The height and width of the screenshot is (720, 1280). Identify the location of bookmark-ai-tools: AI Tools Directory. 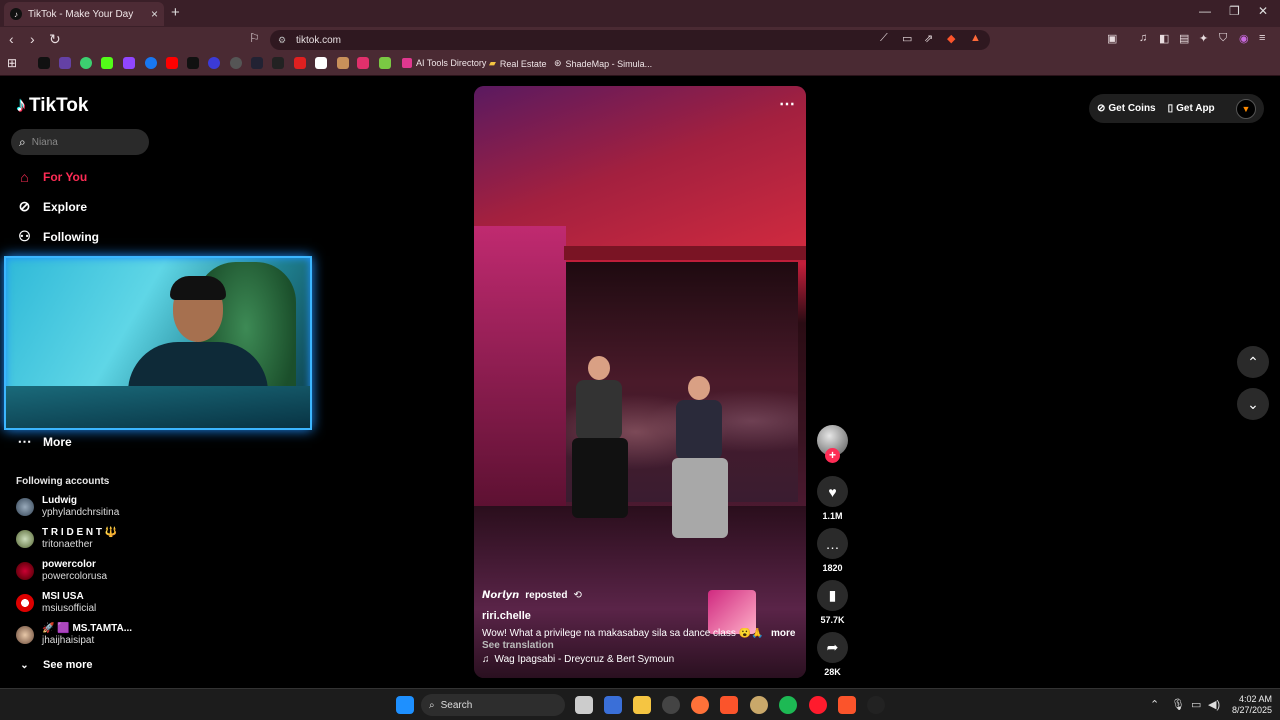
(444, 63).